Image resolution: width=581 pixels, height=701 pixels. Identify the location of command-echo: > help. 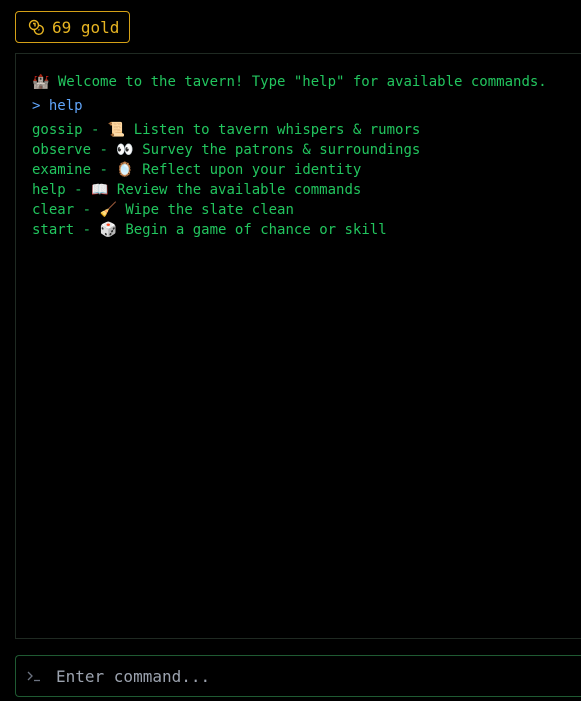
(57, 106).